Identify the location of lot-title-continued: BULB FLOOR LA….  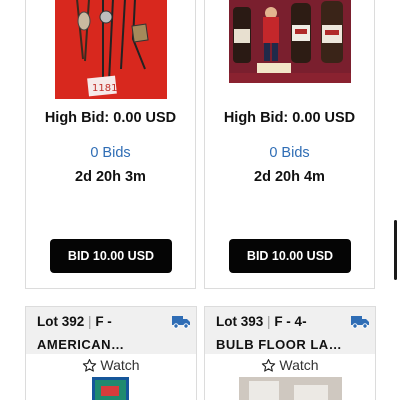
(279, 344).